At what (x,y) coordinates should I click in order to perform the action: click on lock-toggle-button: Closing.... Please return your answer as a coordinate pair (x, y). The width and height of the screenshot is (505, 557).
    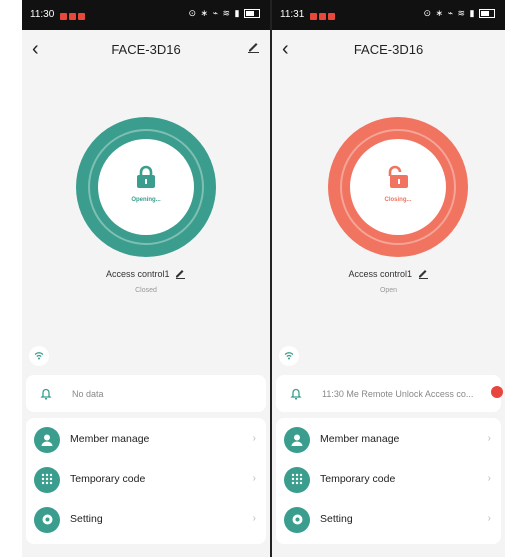
    Looking at the image, I should click on (398, 187).